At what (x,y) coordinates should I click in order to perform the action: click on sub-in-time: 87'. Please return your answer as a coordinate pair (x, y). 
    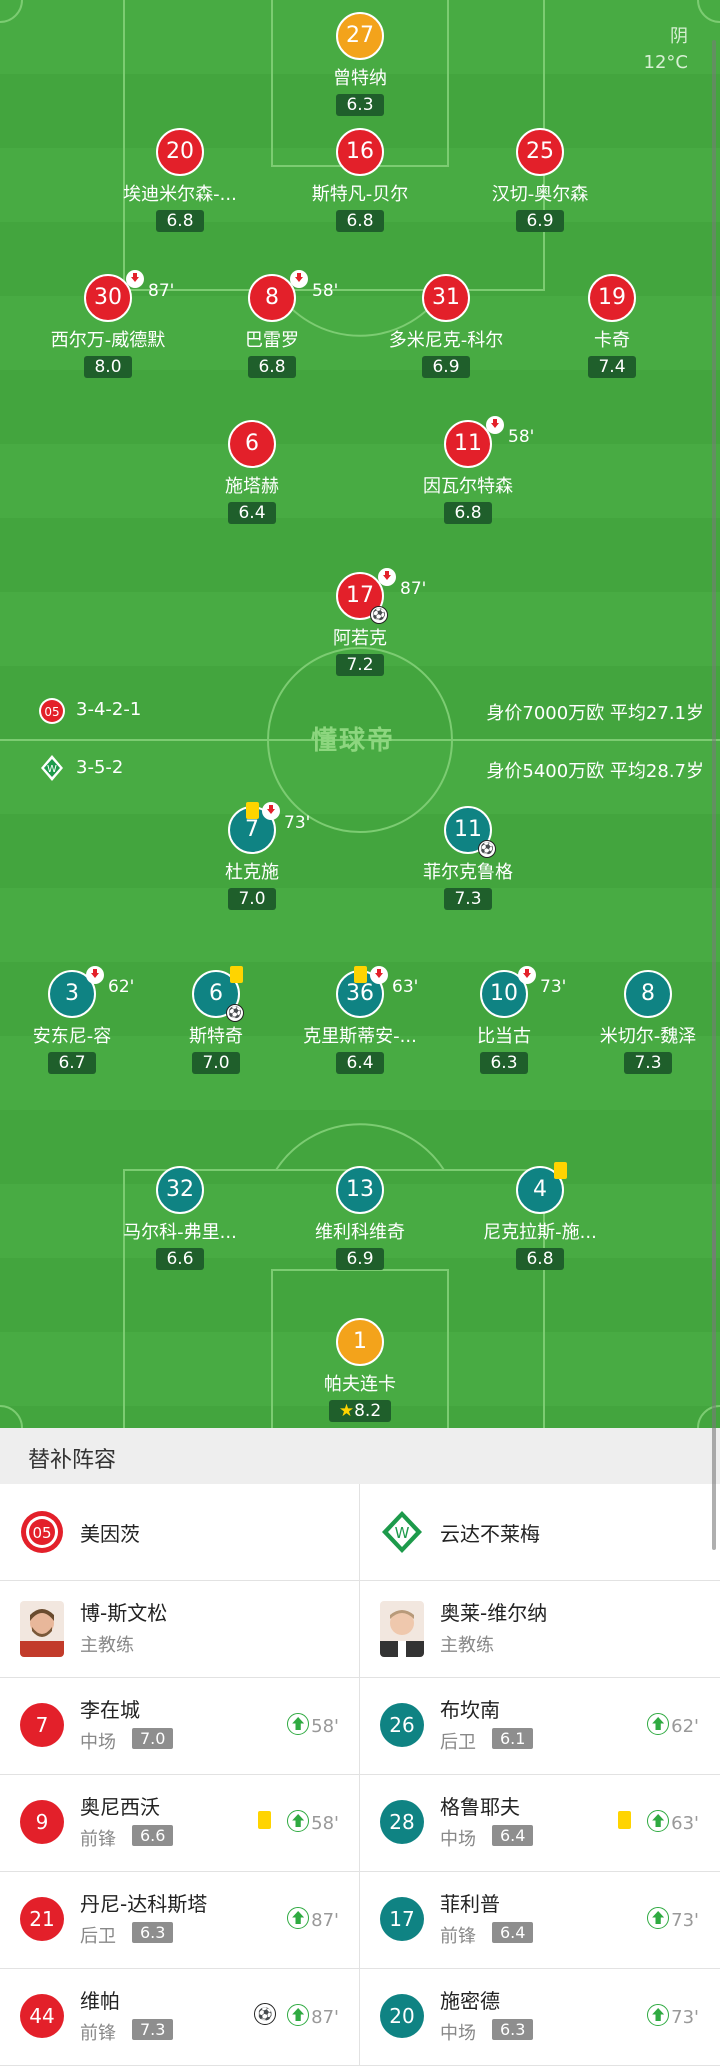
    Looking at the image, I should click on (325, 1920).